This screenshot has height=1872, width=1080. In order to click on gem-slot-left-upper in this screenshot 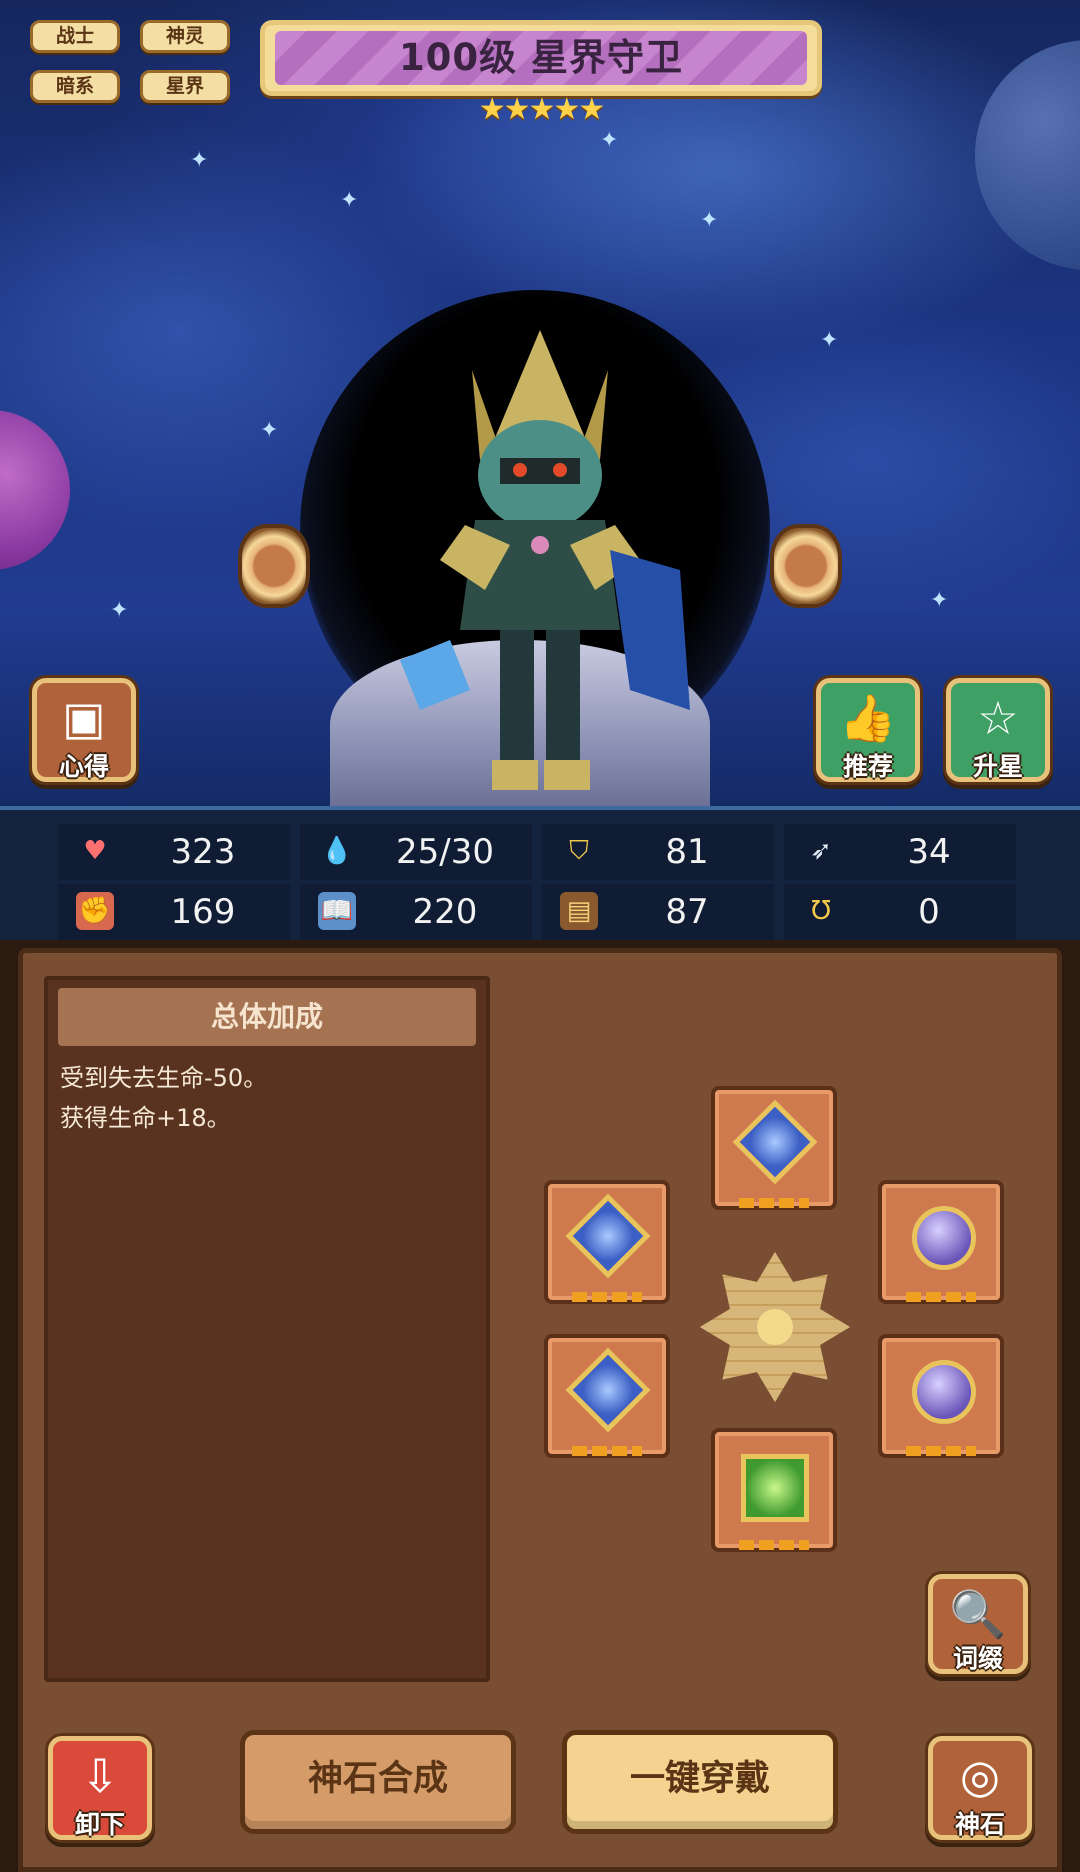, I will do `click(607, 1242)`.